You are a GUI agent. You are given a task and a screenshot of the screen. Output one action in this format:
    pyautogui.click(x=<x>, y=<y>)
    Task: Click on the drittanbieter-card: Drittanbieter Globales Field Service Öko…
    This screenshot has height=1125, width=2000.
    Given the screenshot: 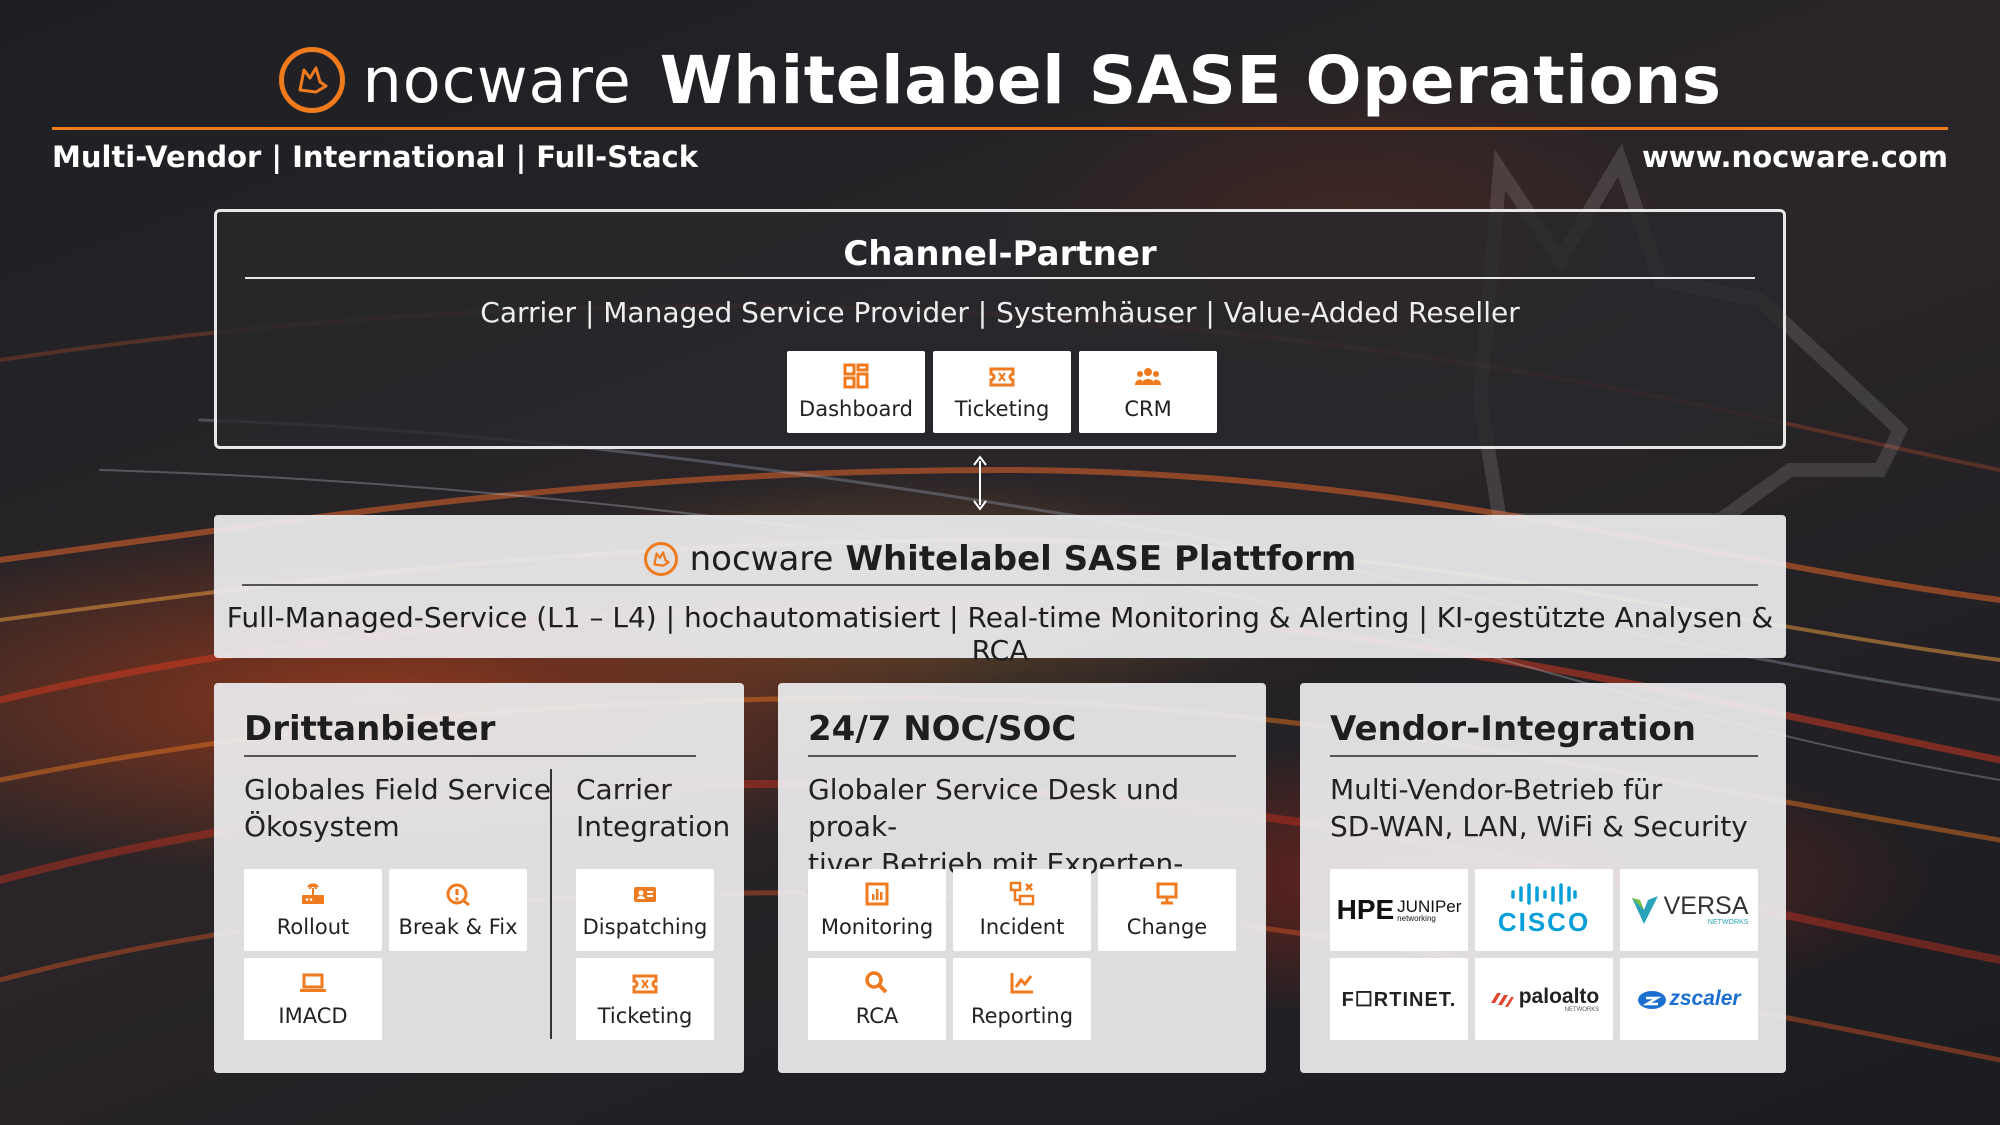 What is the action you would take?
    pyautogui.click(x=479, y=878)
    